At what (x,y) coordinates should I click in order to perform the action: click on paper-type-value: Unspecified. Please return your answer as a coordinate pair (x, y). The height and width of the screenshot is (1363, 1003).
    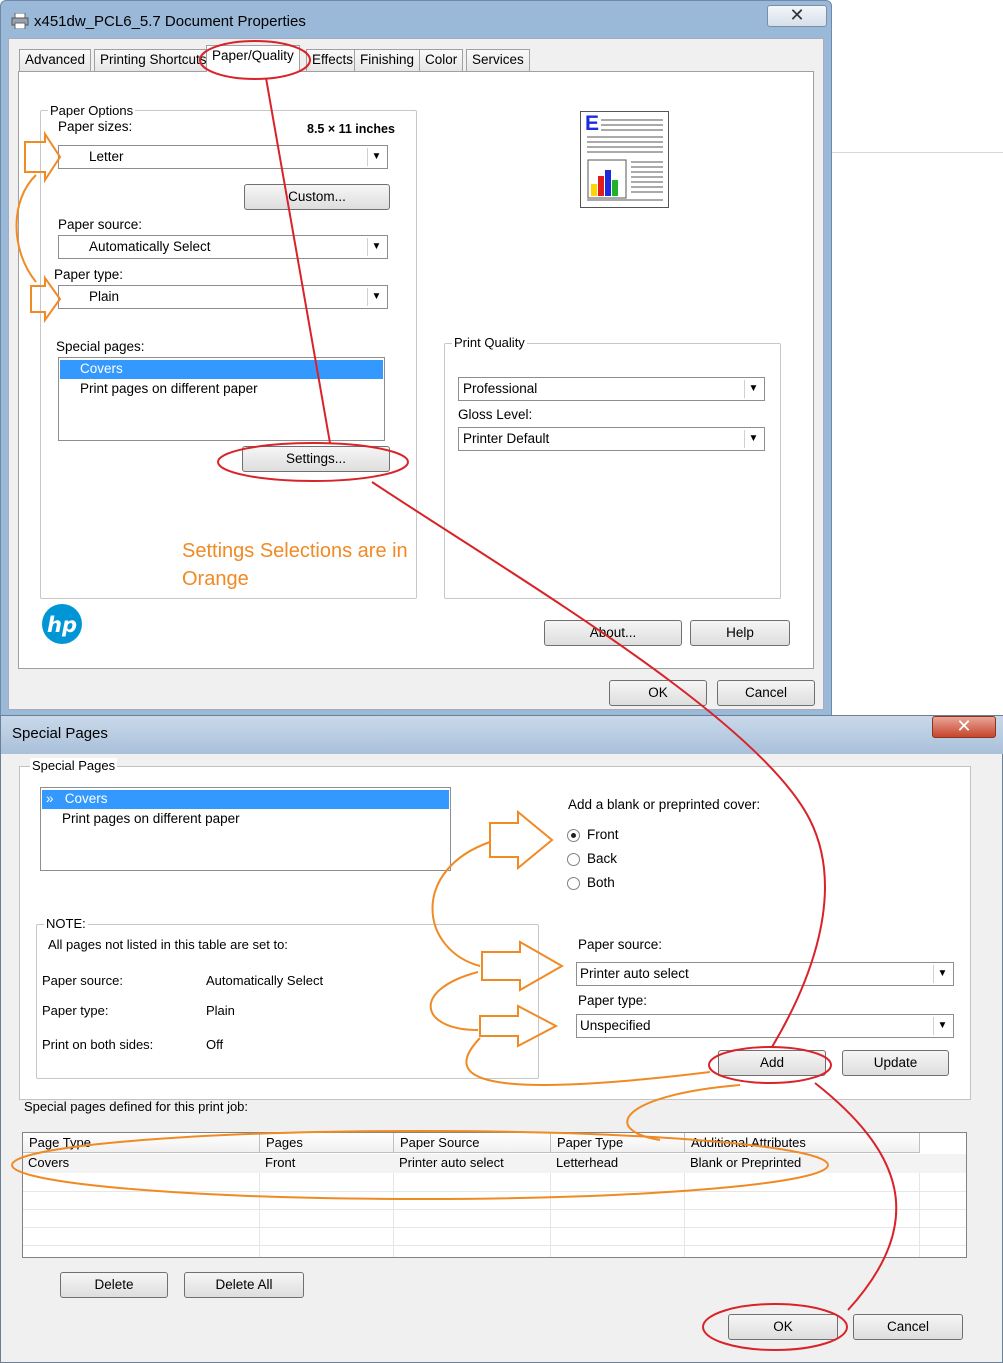
    Looking at the image, I should click on (615, 1025).